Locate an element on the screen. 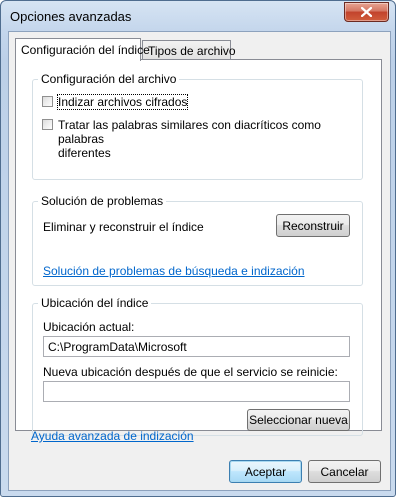  group-troubleshooting-title: Solución de problemas is located at coordinates (102, 201).